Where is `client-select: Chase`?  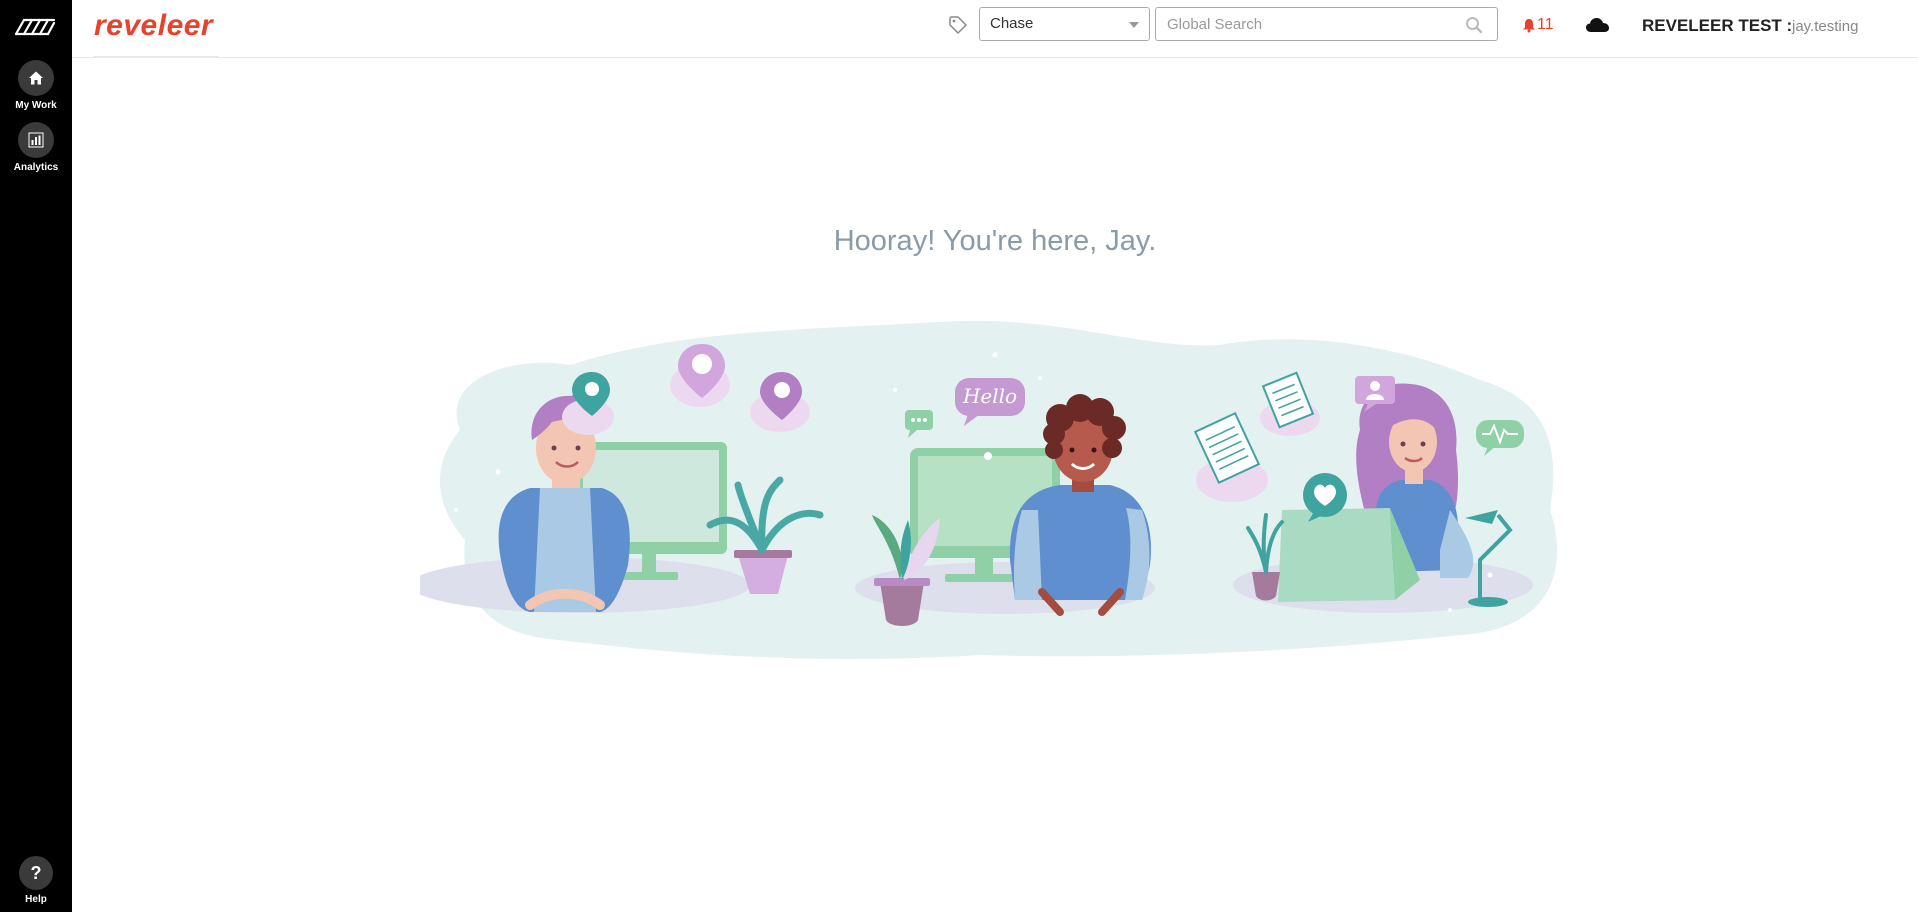 client-select: Chase is located at coordinates (1064, 24).